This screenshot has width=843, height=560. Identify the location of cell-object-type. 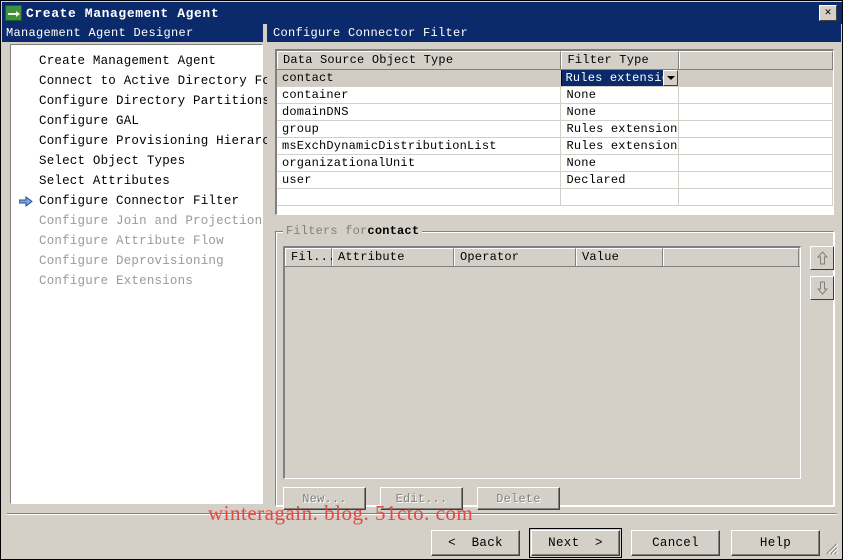
(419, 197).